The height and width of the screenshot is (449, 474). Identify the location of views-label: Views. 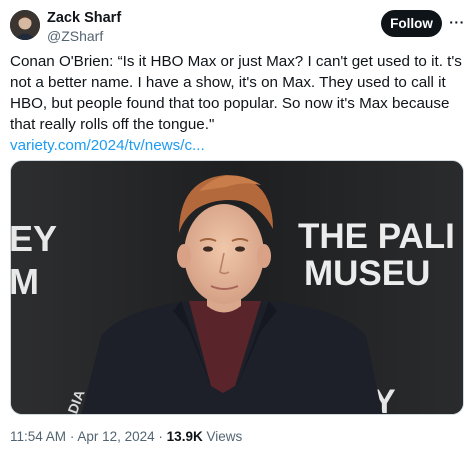
(224, 436).